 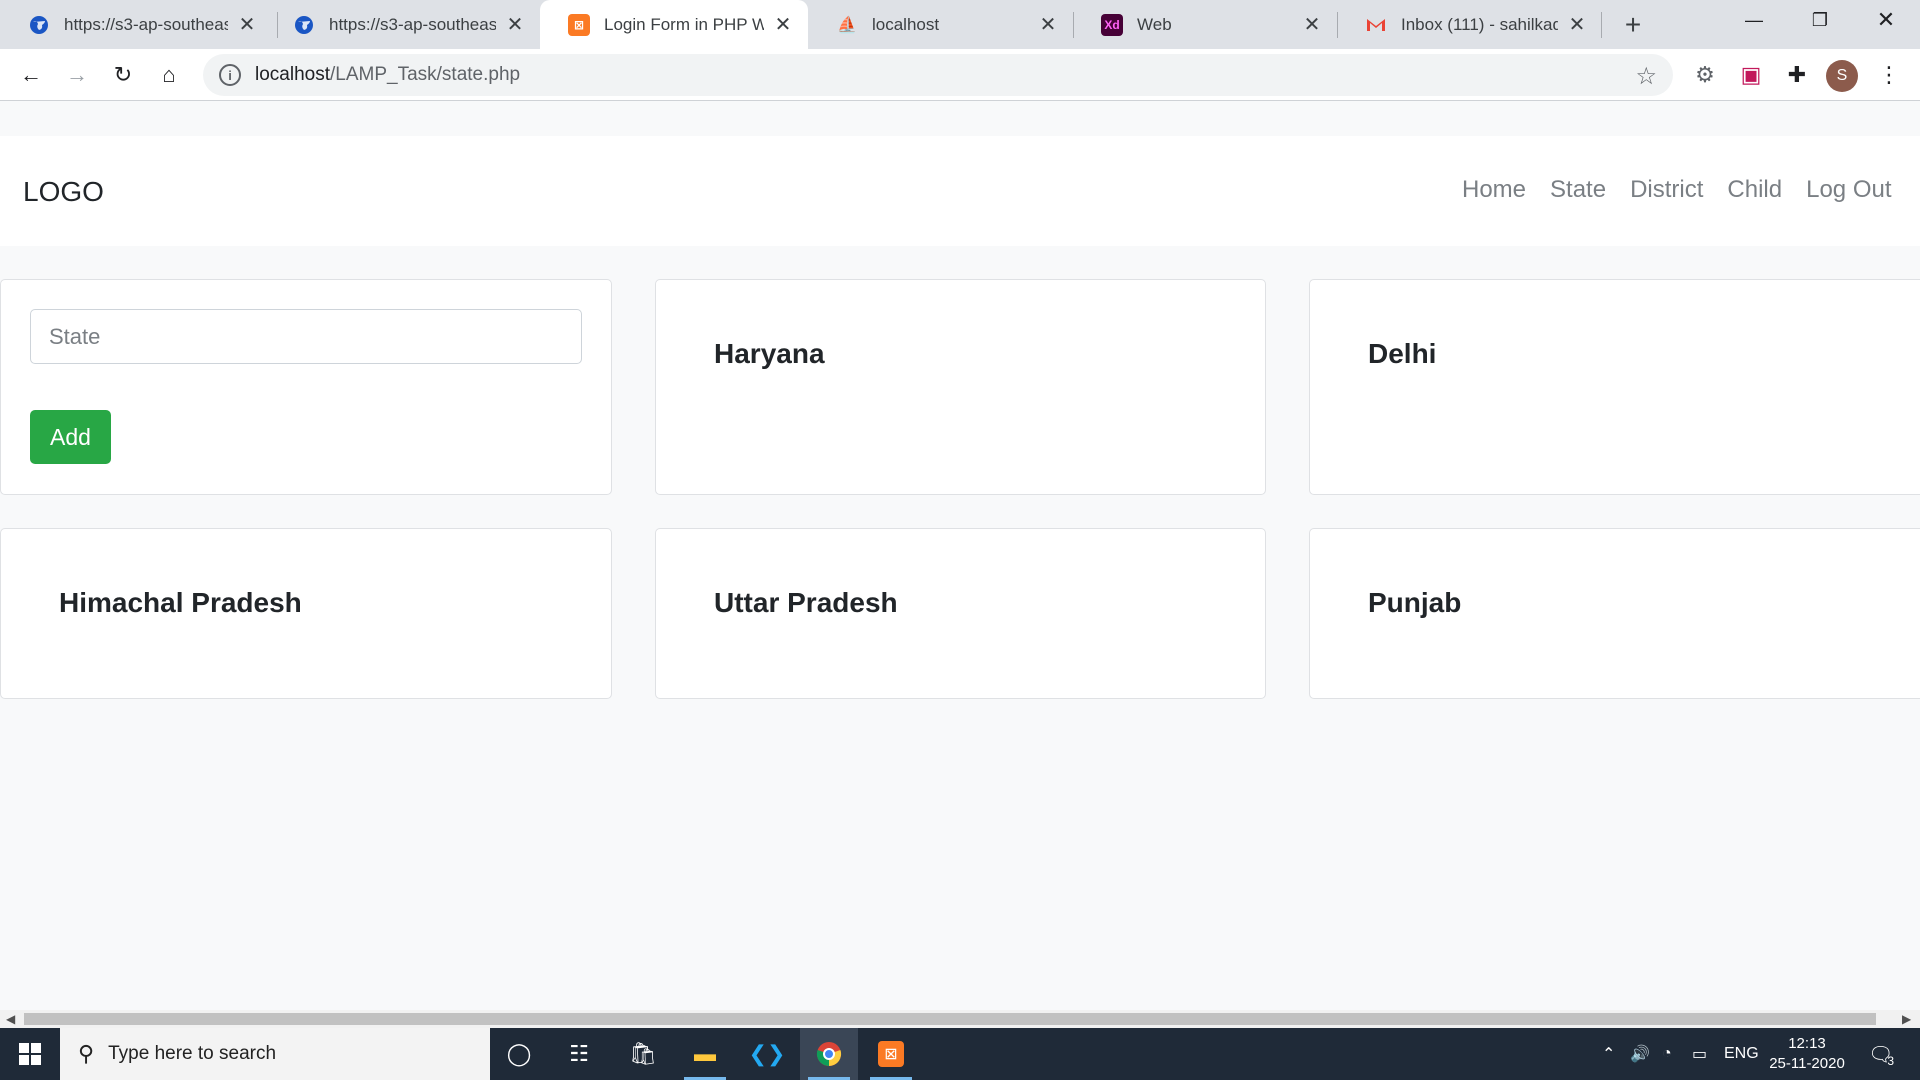 I want to click on taskbar-search: ⚲ Type here to search, so click(x=275, y=1054).